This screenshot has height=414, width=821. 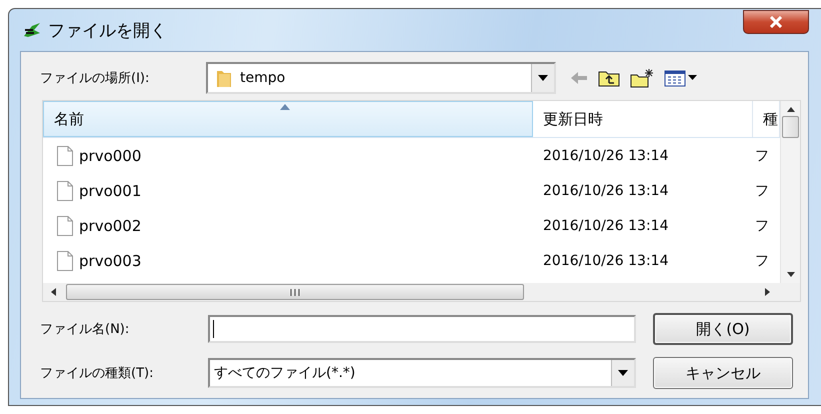 What do you see at coordinates (642, 78) in the screenshot?
I see `new-folder-icon` at bounding box center [642, 78].